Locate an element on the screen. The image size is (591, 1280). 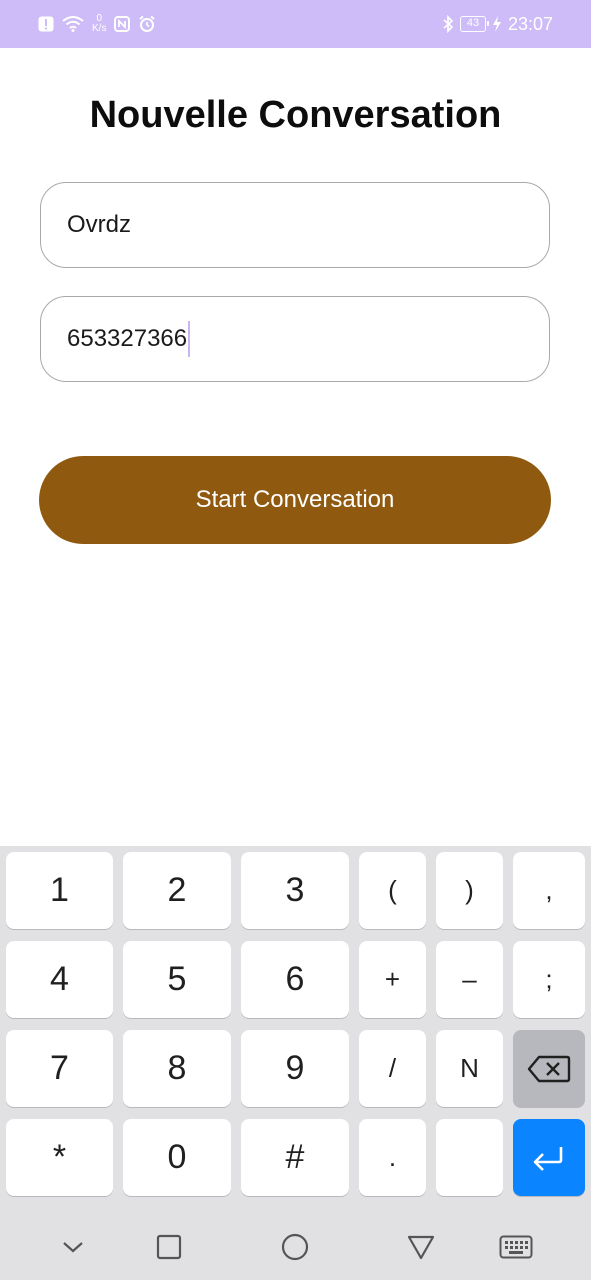
key-2: 2 is located at coordinates (177, 890).